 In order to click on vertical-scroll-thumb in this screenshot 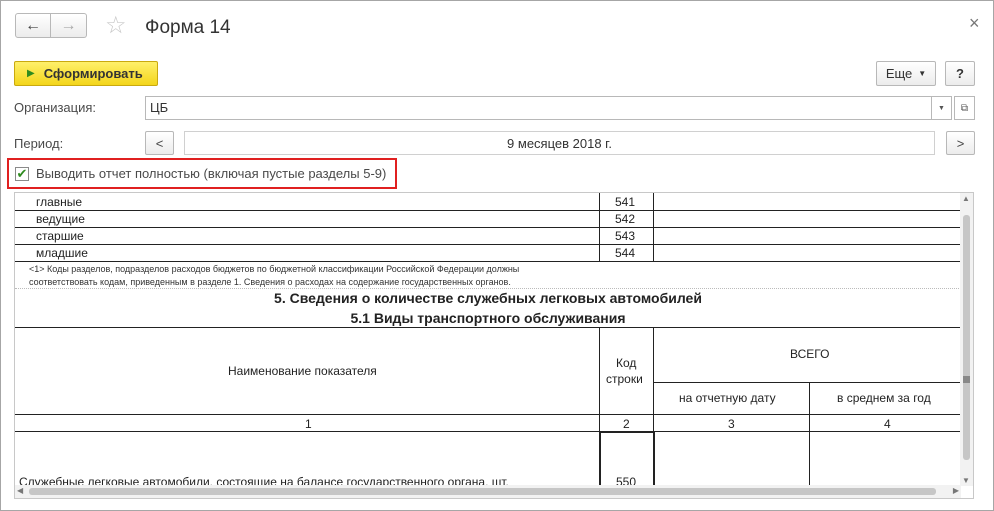, I will do `click(966, 337)`.